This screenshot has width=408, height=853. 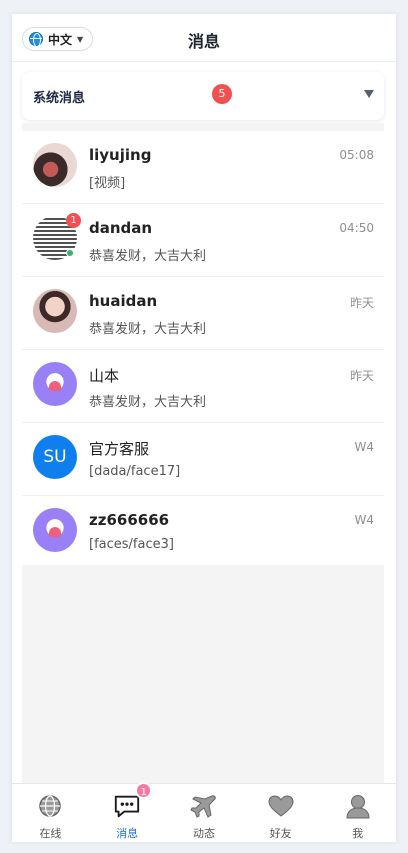 I want to click on tab-moments: 动态, so click(x=204, y=813).